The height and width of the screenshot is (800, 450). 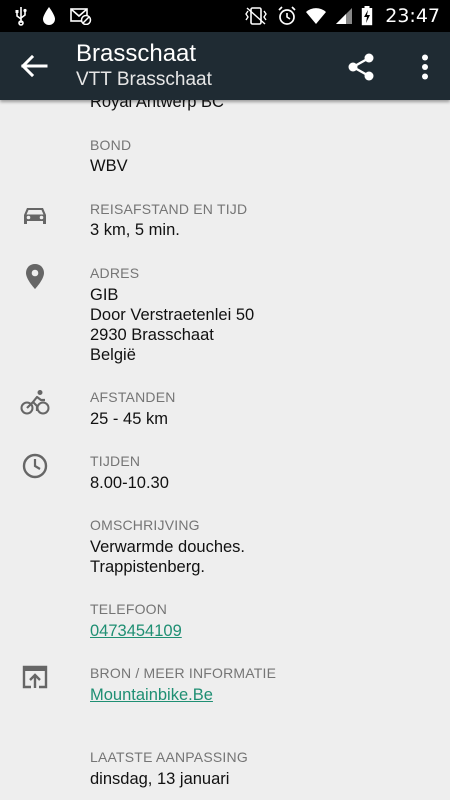 I want to click on alarm-icon, so click(x=287, y=15).